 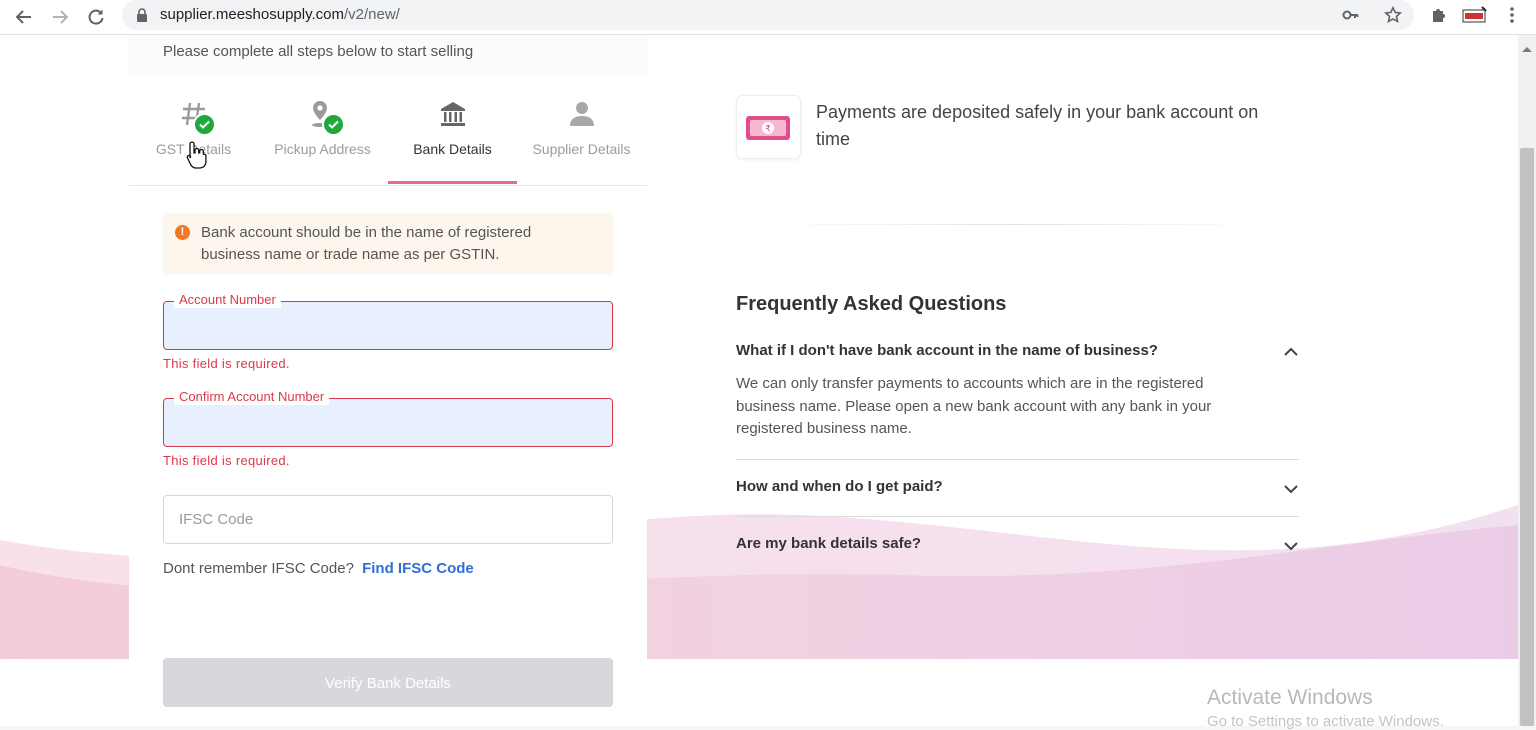 I want to click on step-label: Bank Details, so click(x=452, y=149).